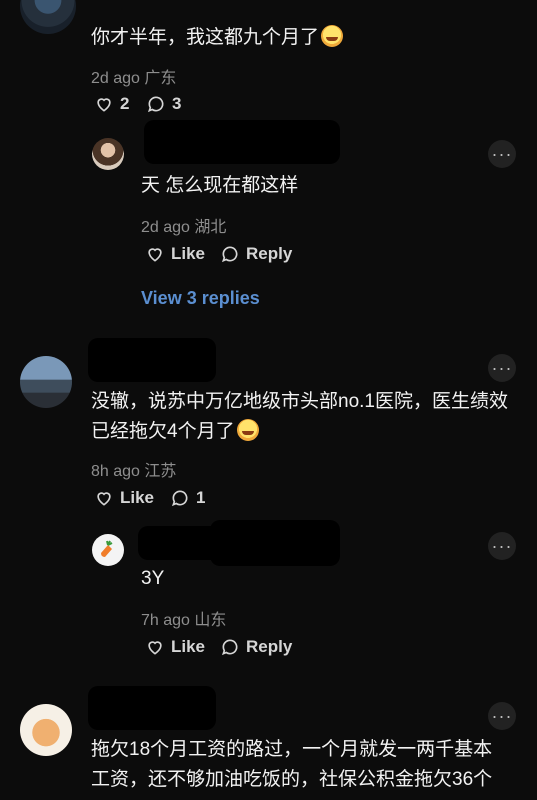 The width and height of the screenshot is (537, 800). I want to click on comment-location: 广东, so click(160, 78).